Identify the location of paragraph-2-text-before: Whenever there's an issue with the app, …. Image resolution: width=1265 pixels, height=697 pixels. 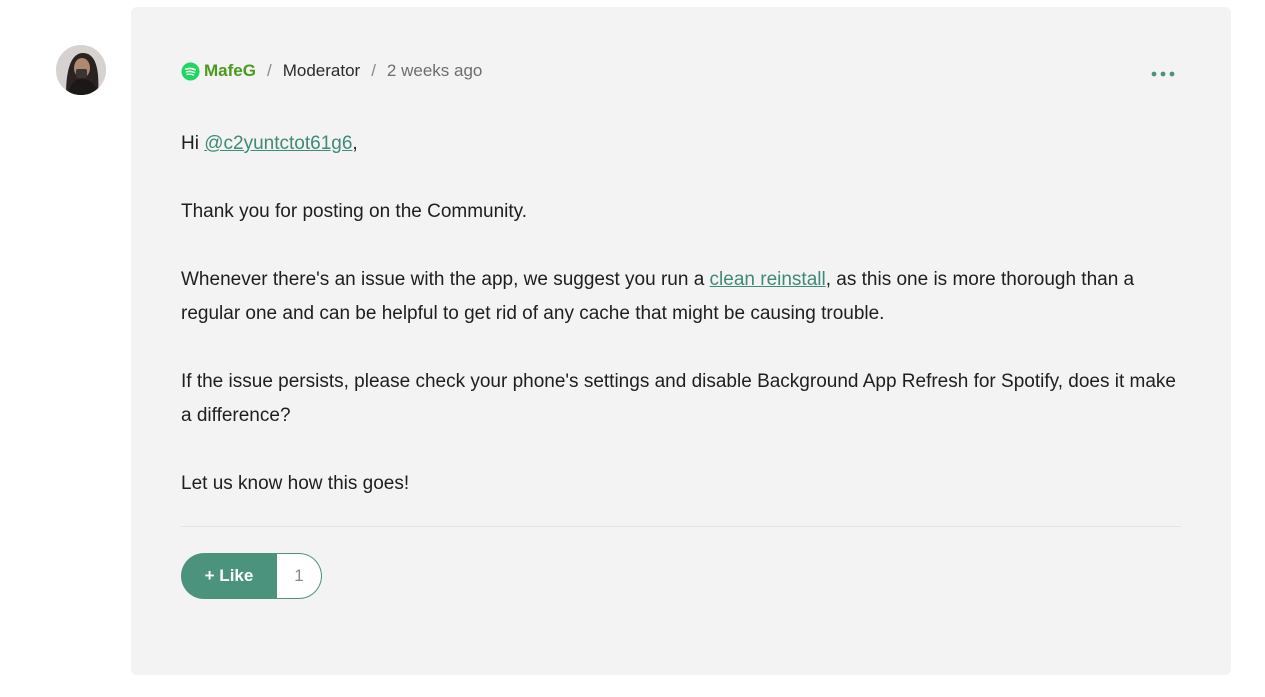
(445, 279).